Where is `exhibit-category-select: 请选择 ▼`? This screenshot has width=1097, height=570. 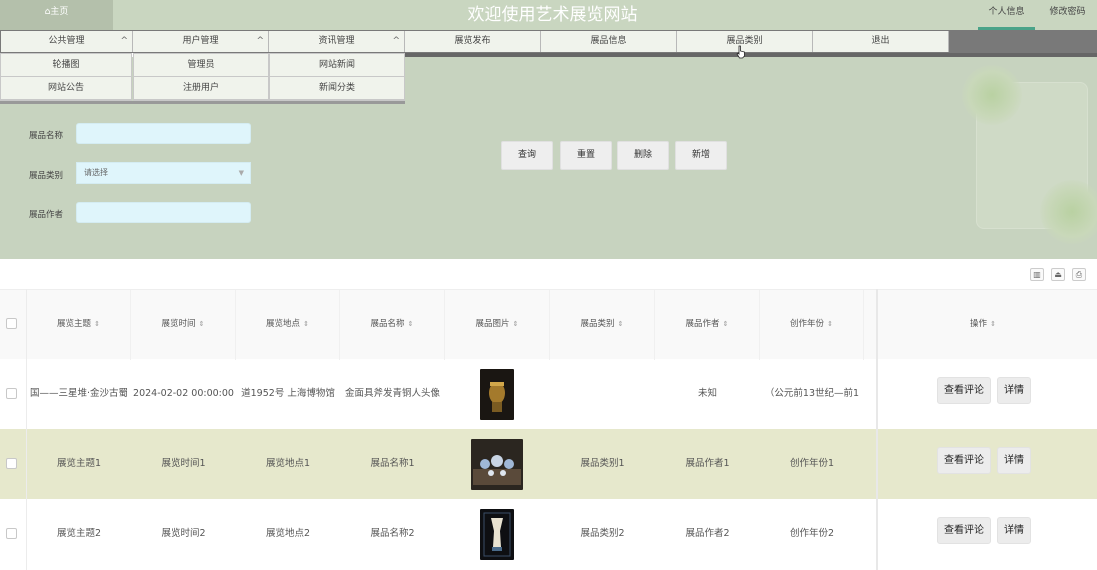 exhibit-category-select: 请选择 ▼ is located at coordinates (163, 173).